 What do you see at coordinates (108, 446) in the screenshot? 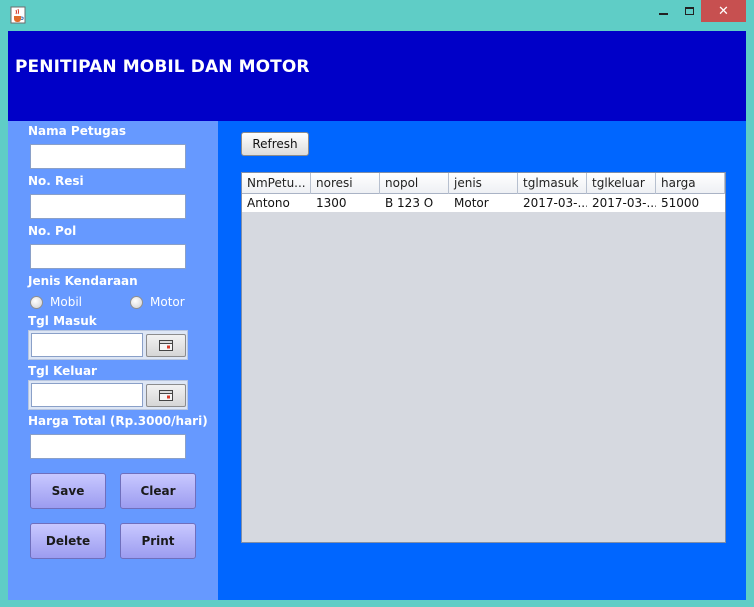
I see `harga-total-field` at bounding box center [108, 446].